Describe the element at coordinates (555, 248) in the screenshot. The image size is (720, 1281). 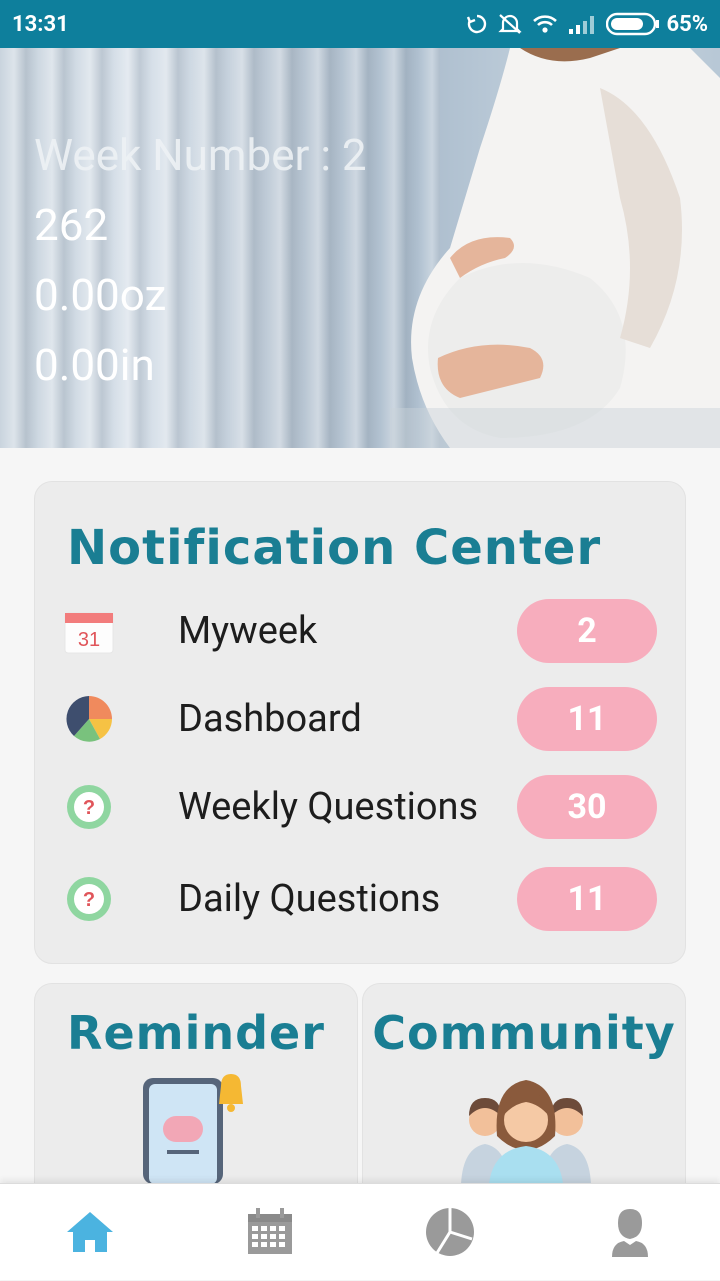
I see `pregnant-woman-image` at that location.